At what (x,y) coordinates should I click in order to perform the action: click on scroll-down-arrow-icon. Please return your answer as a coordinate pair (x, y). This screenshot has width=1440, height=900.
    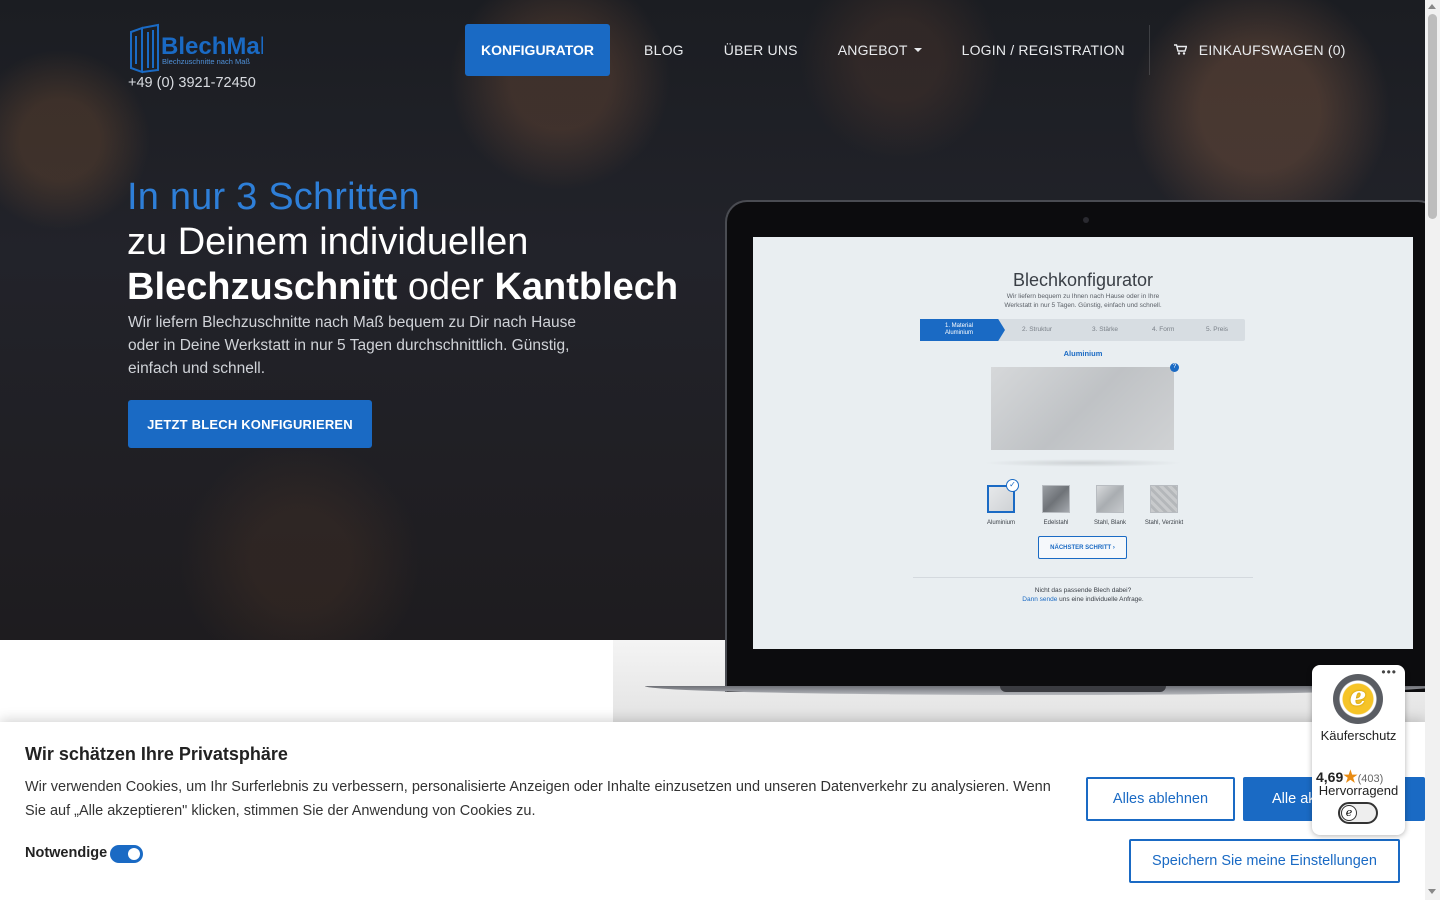
    Looking at the image, I should click on (1432, 891).